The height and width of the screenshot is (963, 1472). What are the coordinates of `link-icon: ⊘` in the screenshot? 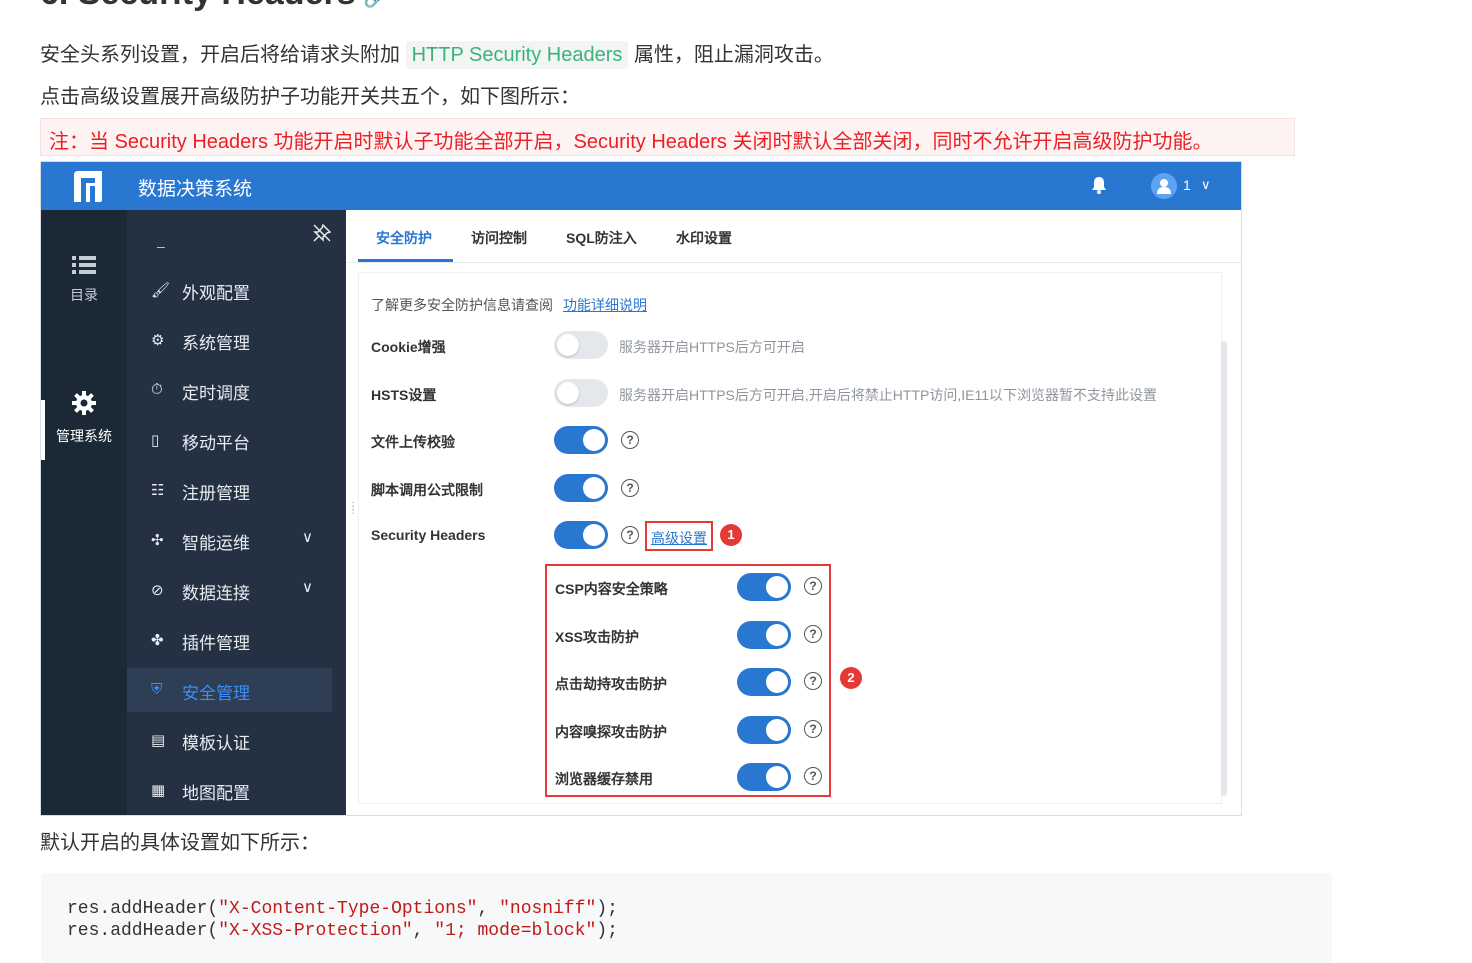 It's located at (157, 590).